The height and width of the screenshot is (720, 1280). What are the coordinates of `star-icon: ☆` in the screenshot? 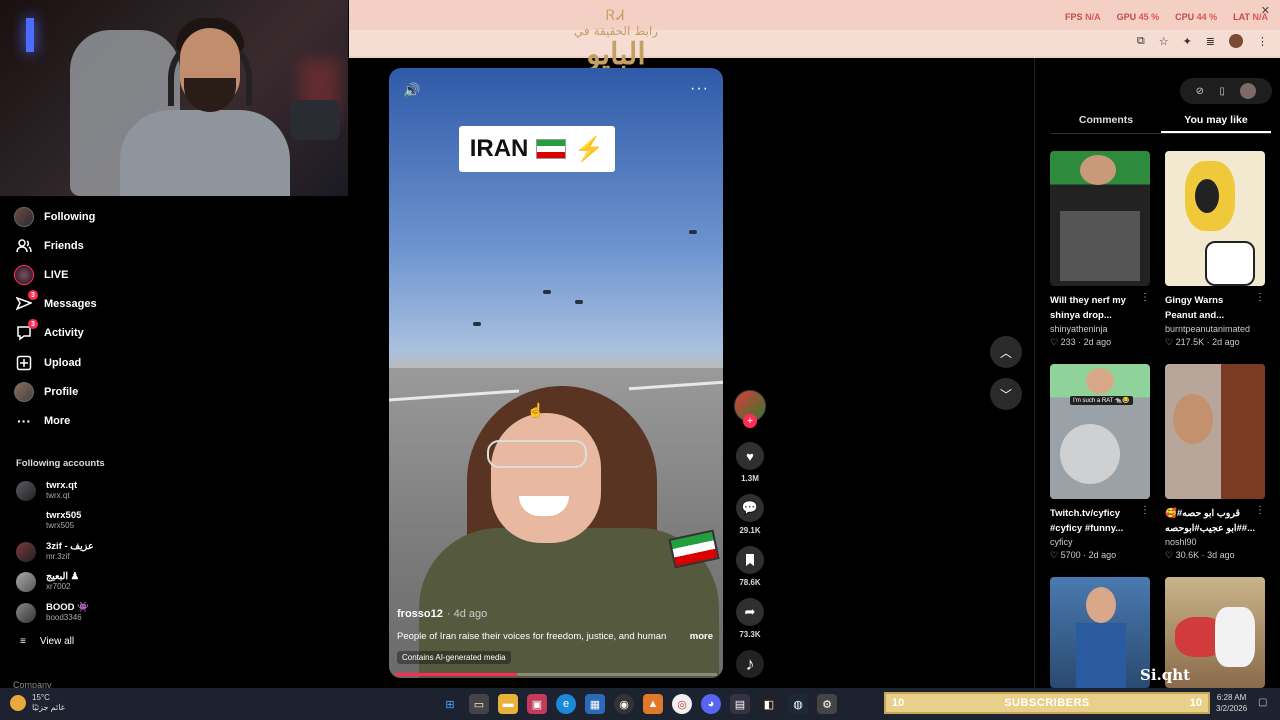 It's located at (1164, 41).